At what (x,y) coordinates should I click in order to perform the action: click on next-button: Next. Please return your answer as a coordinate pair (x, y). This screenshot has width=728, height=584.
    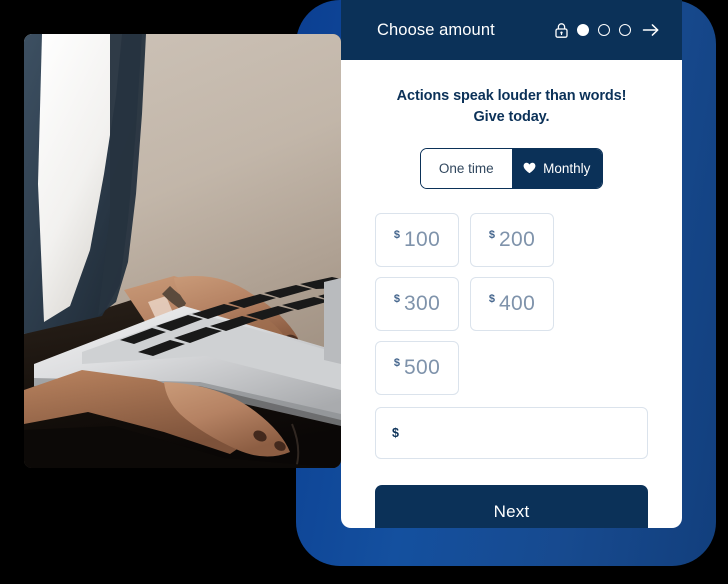
    Looking at the image, I should click on (511, 506).